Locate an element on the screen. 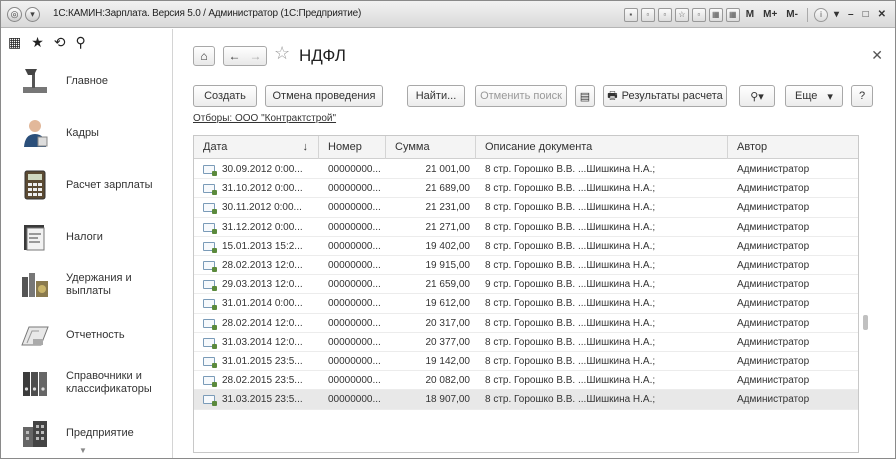 Image resolution: width=896 pixels, height=459 pixels. back-forward-buttons: ← → is located at coordinates (245, 56).